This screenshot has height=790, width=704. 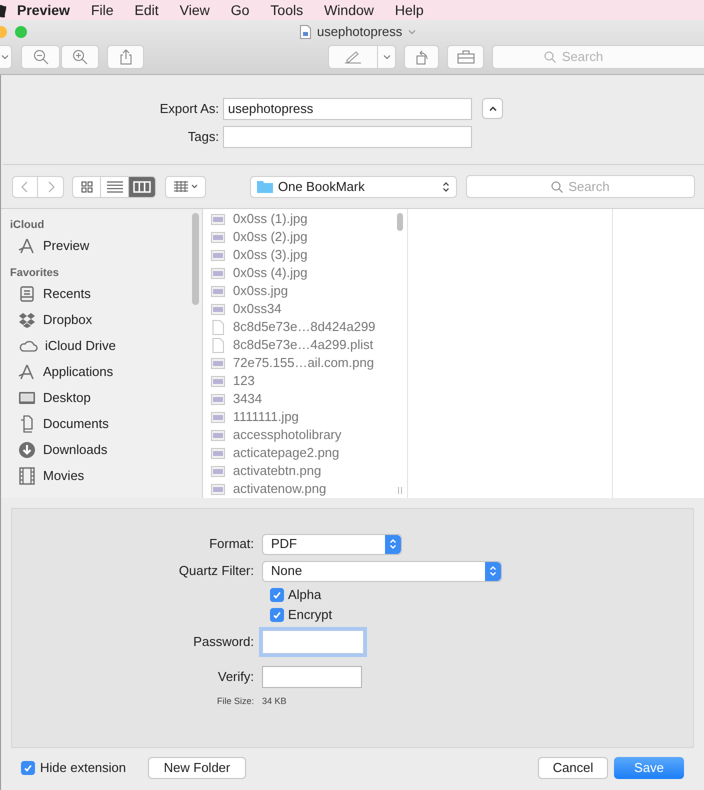 What do you see at coordinates (382, 571) in the screenshot?
I see `quartz-filter-popup: None` at bounding box center [382, 571].